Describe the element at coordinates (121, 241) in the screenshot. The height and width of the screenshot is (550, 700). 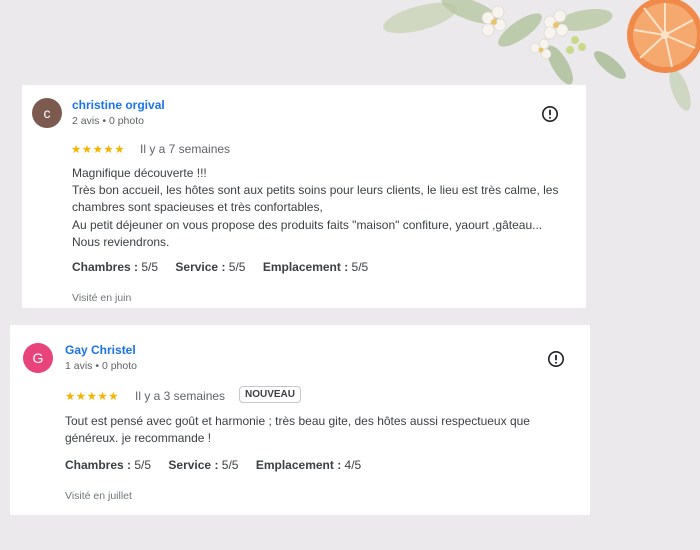
I see `review-line: Nous reviendrons.` at that location.